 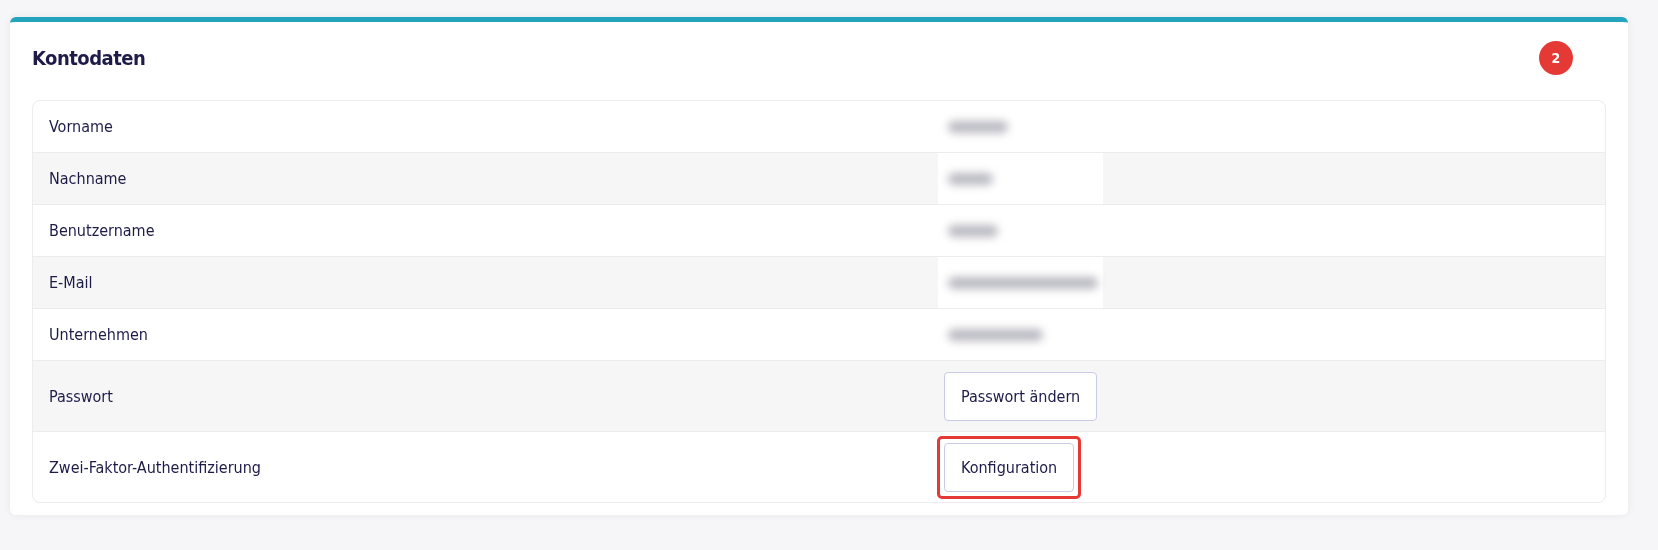 What do you see at coordinates (1009, 467) in the screenshot?
I see `action-button: Konfiguration` at bounding box center [1009, 467].